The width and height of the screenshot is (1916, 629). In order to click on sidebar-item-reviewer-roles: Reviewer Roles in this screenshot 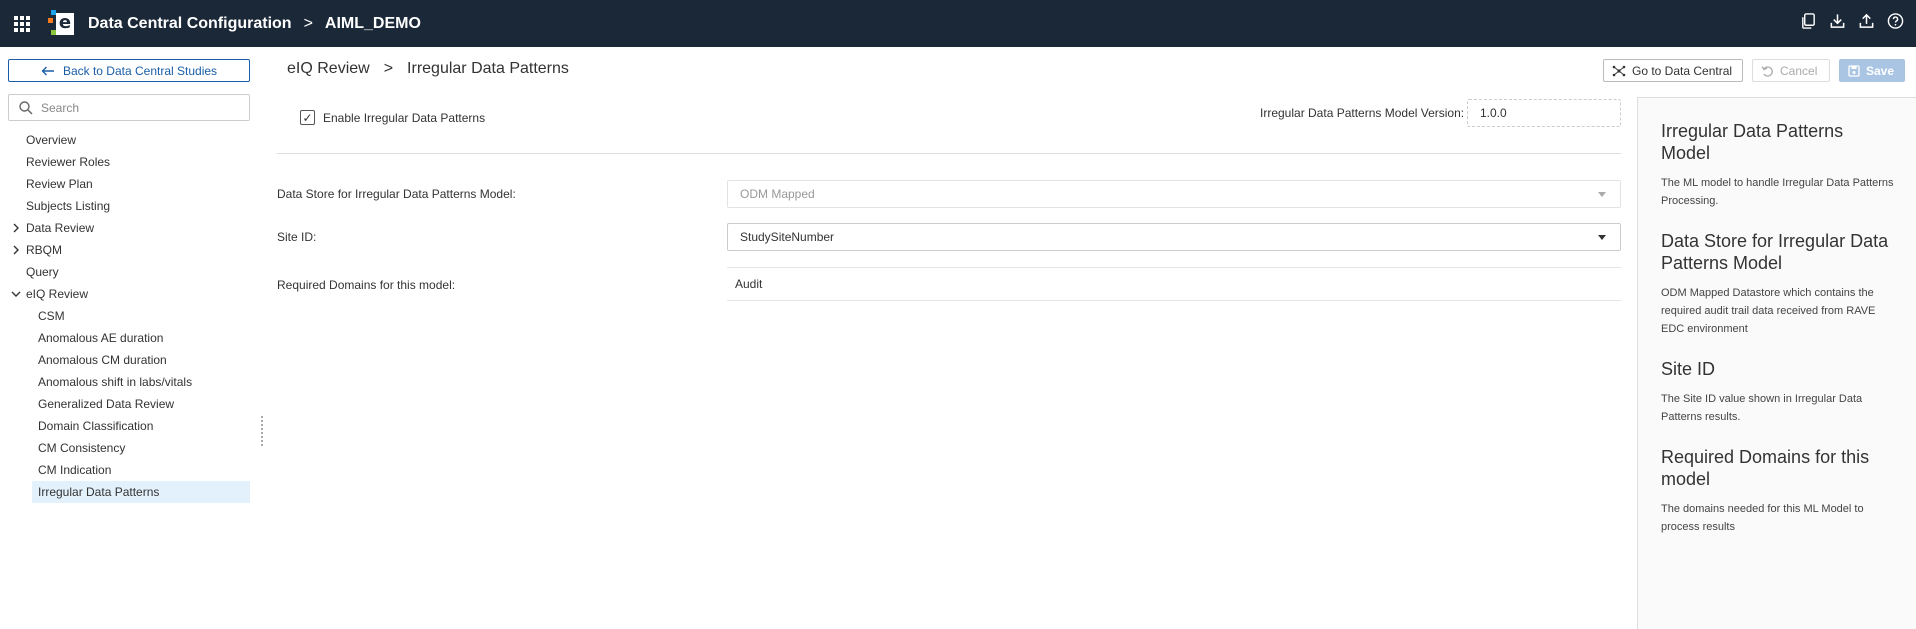, I will do `click(130, 162)`.